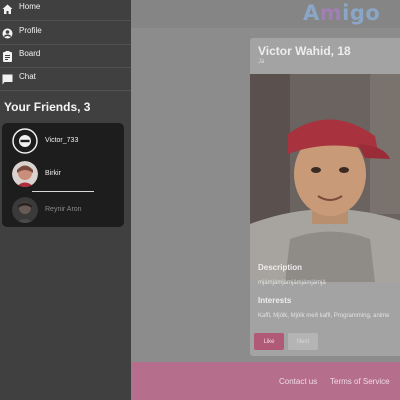 The image size is (400, 400). Describe the element at coordinates (65, 34) in the screenshot. I see `sidebar-item-profile: Profile` at that location.